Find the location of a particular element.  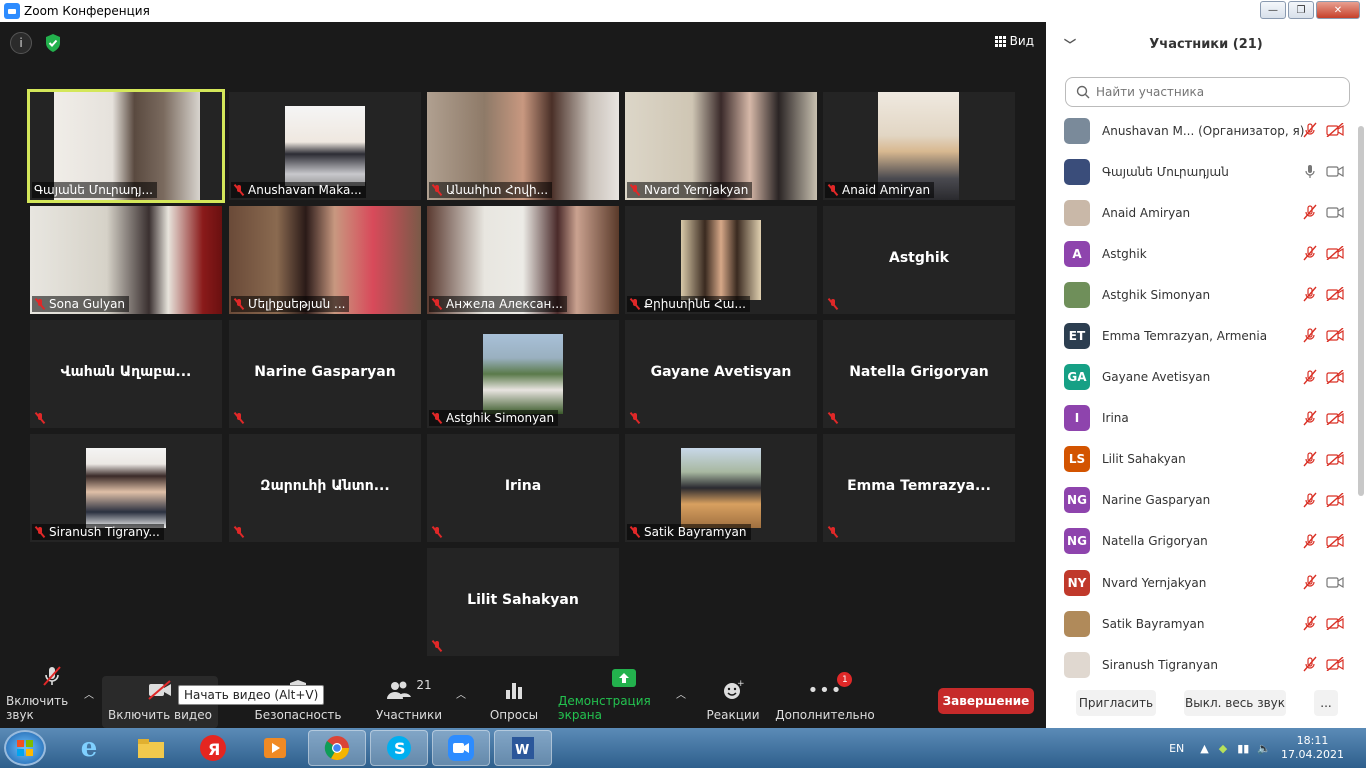

media-player-icon is located at coordinates (275, 748).